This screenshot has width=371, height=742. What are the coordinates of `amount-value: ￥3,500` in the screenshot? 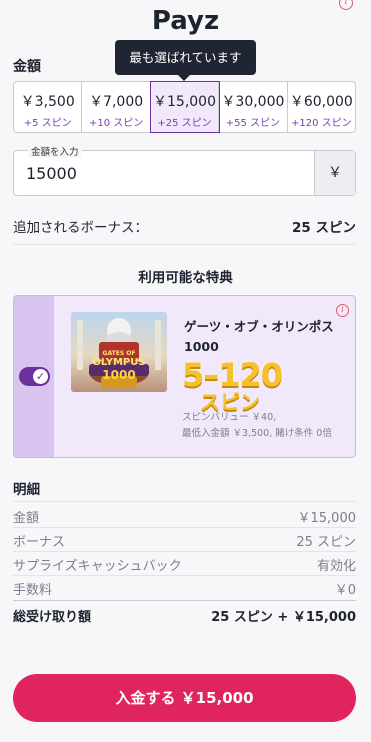 It's located at (47, 102).